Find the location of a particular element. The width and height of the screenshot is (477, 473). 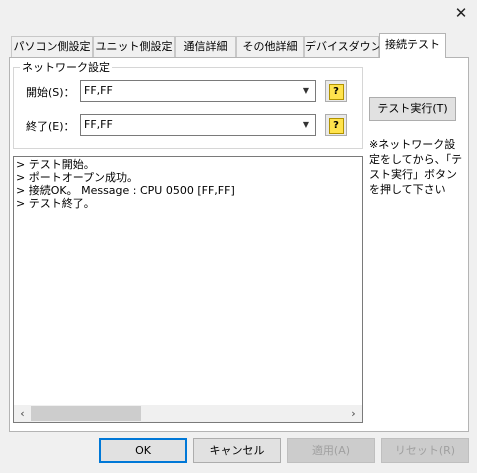

tab-comm-details: 通信詳細 is located at coordinates (205, 46).